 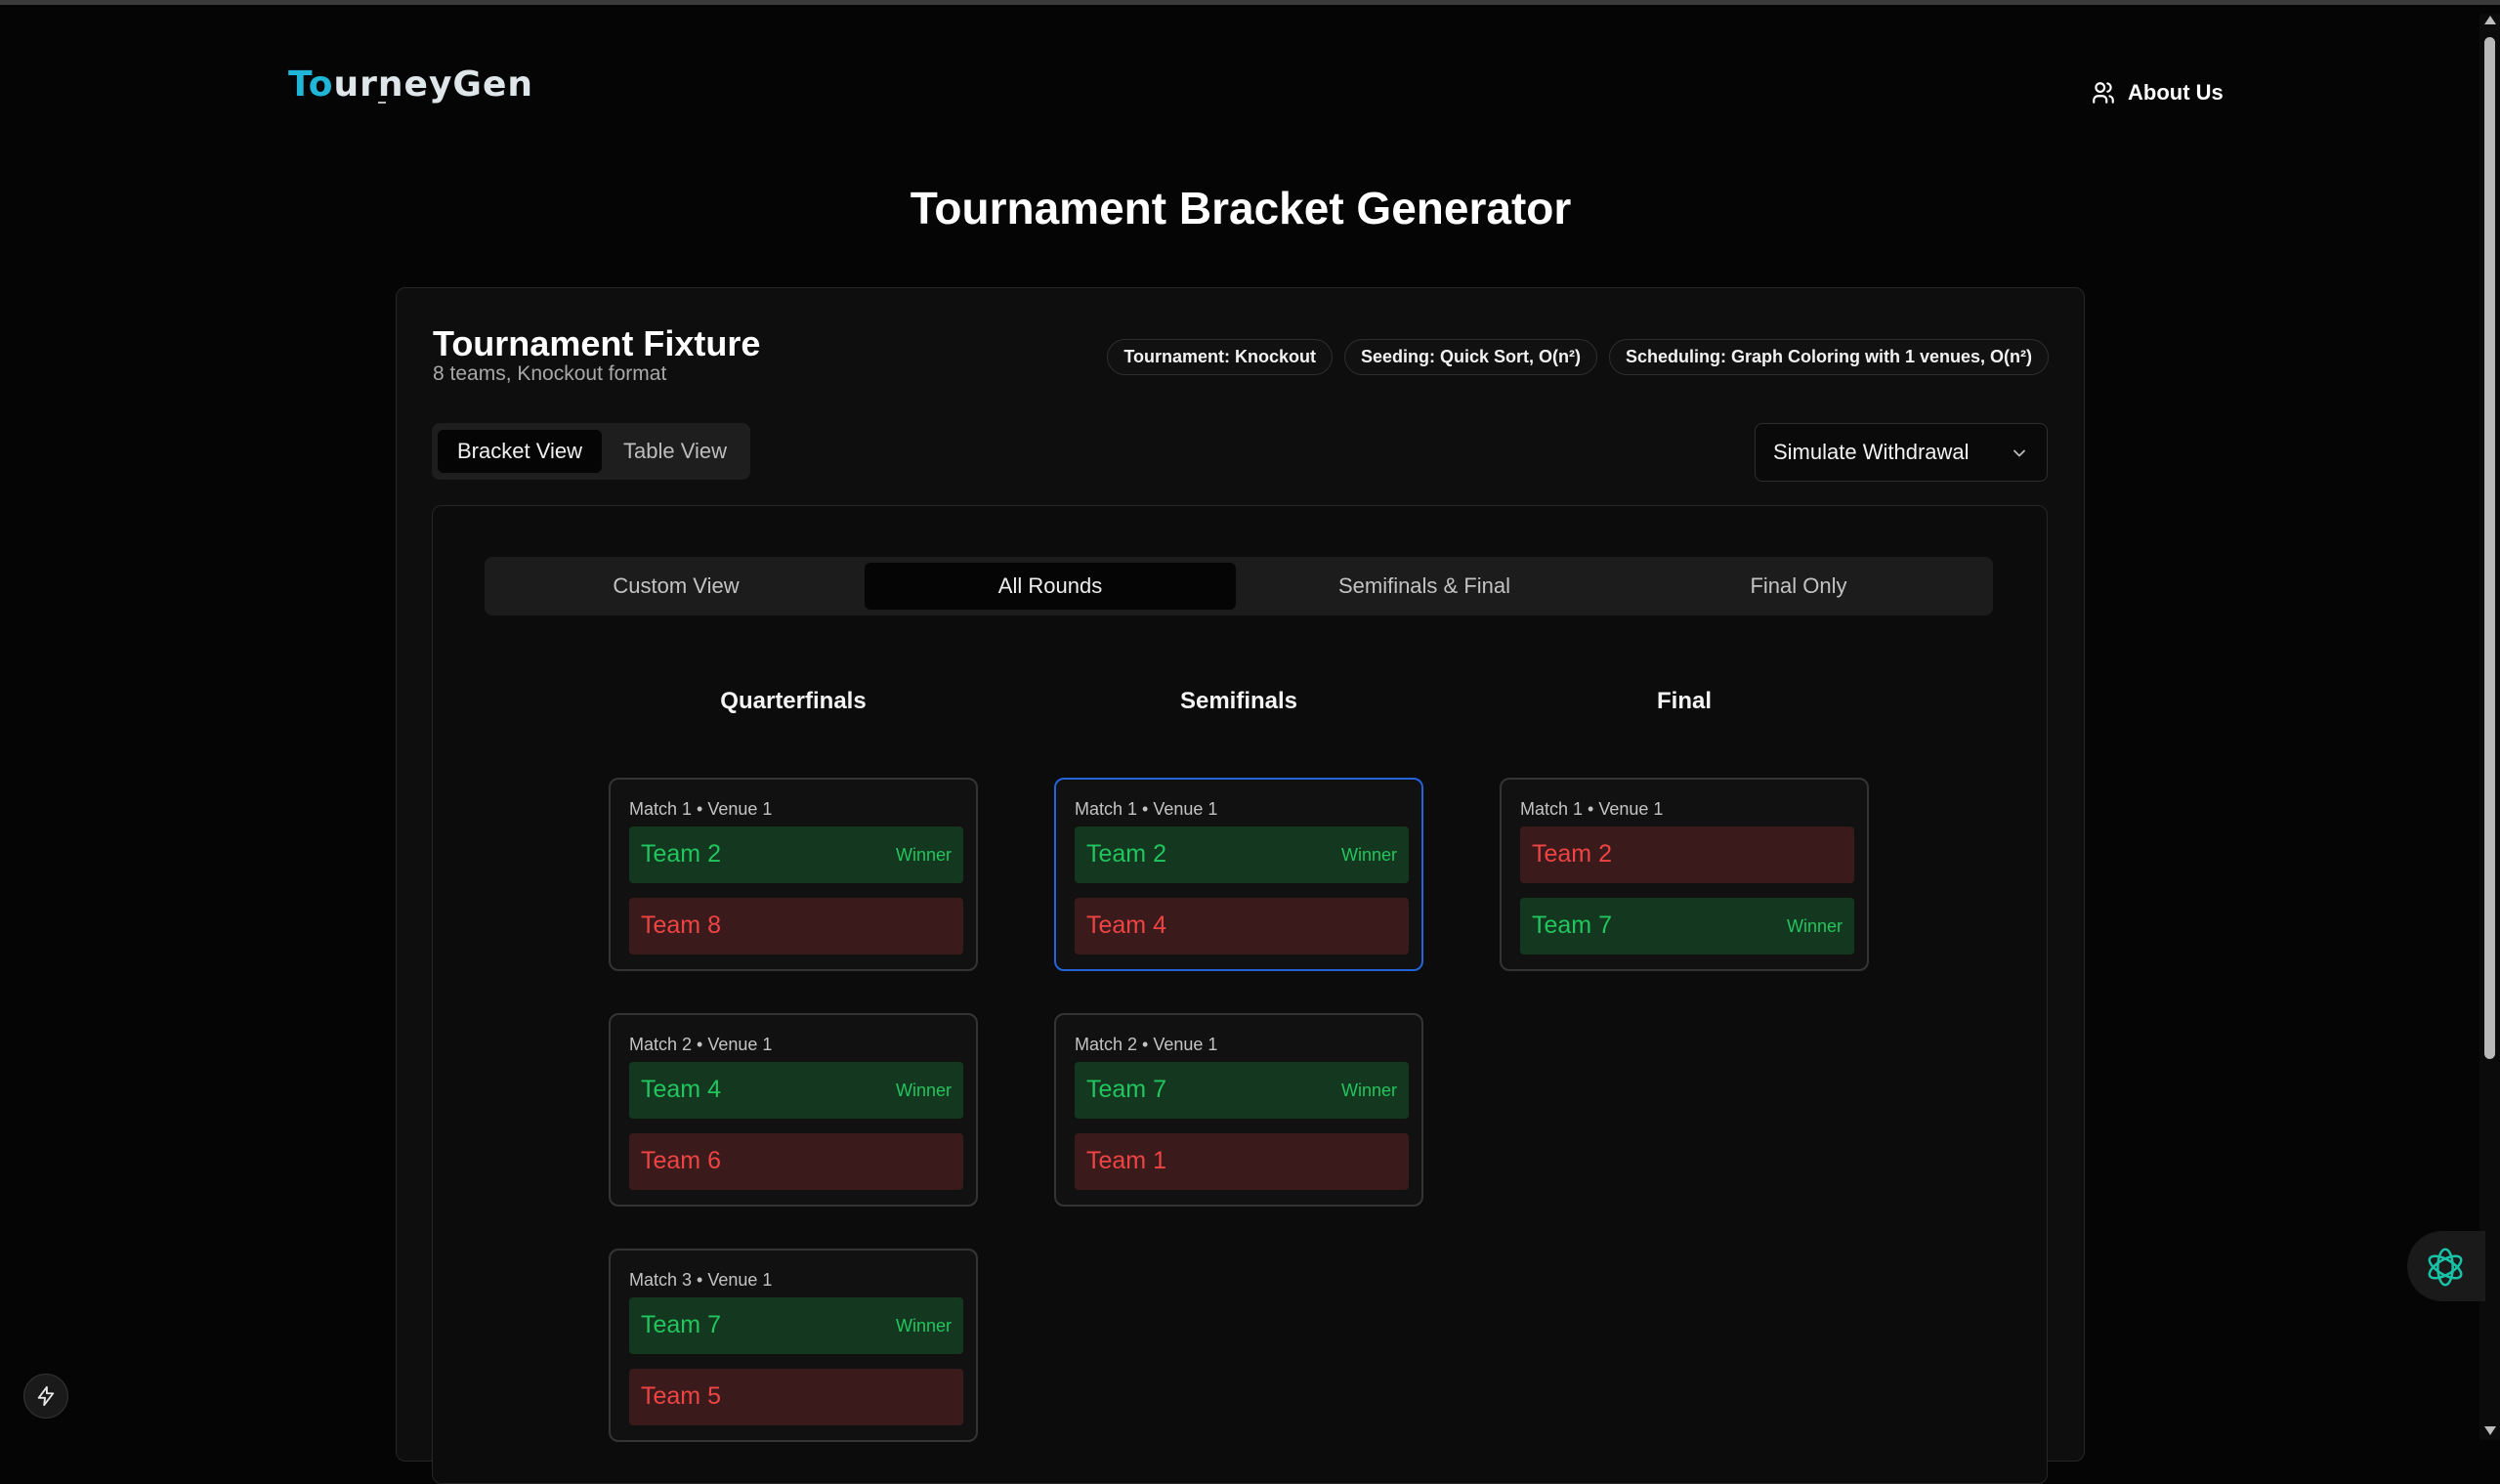 I want to click on tab-custom-view: Custom View, so click(x=676, y=587).